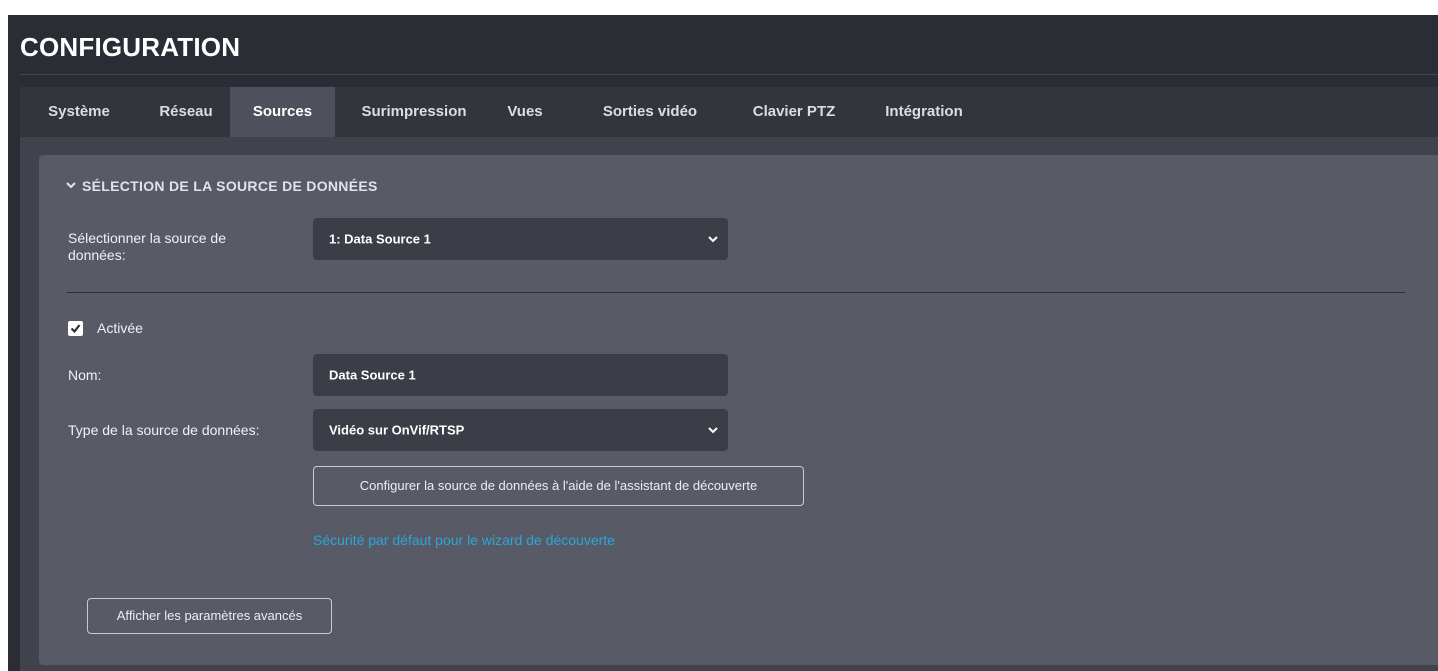 The image size is (1438, 671). I want to click on tab-vues: Vues, so click(525, 112).